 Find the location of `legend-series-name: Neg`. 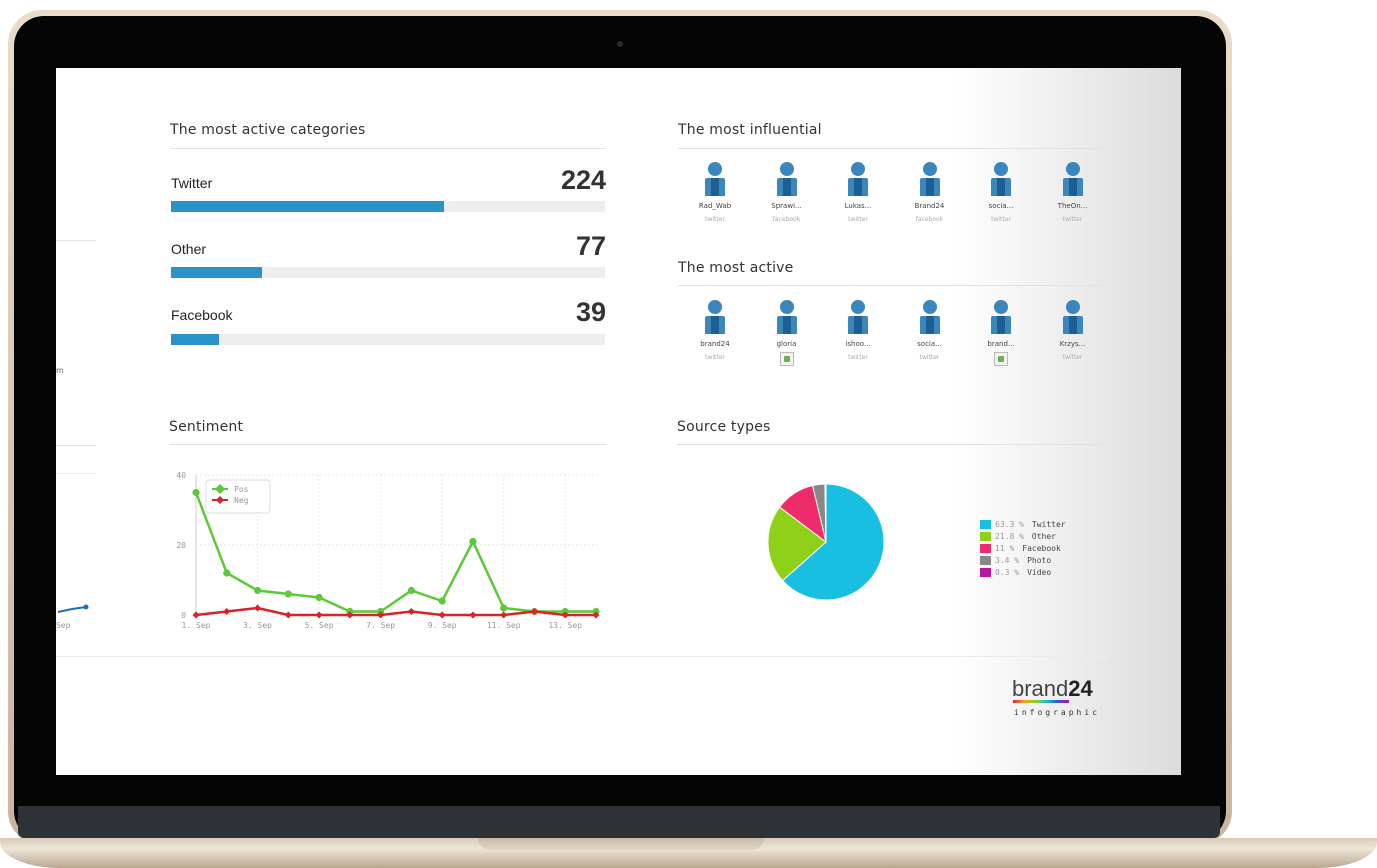

legend-series-name: Neg is located at coordinates (241, 500).